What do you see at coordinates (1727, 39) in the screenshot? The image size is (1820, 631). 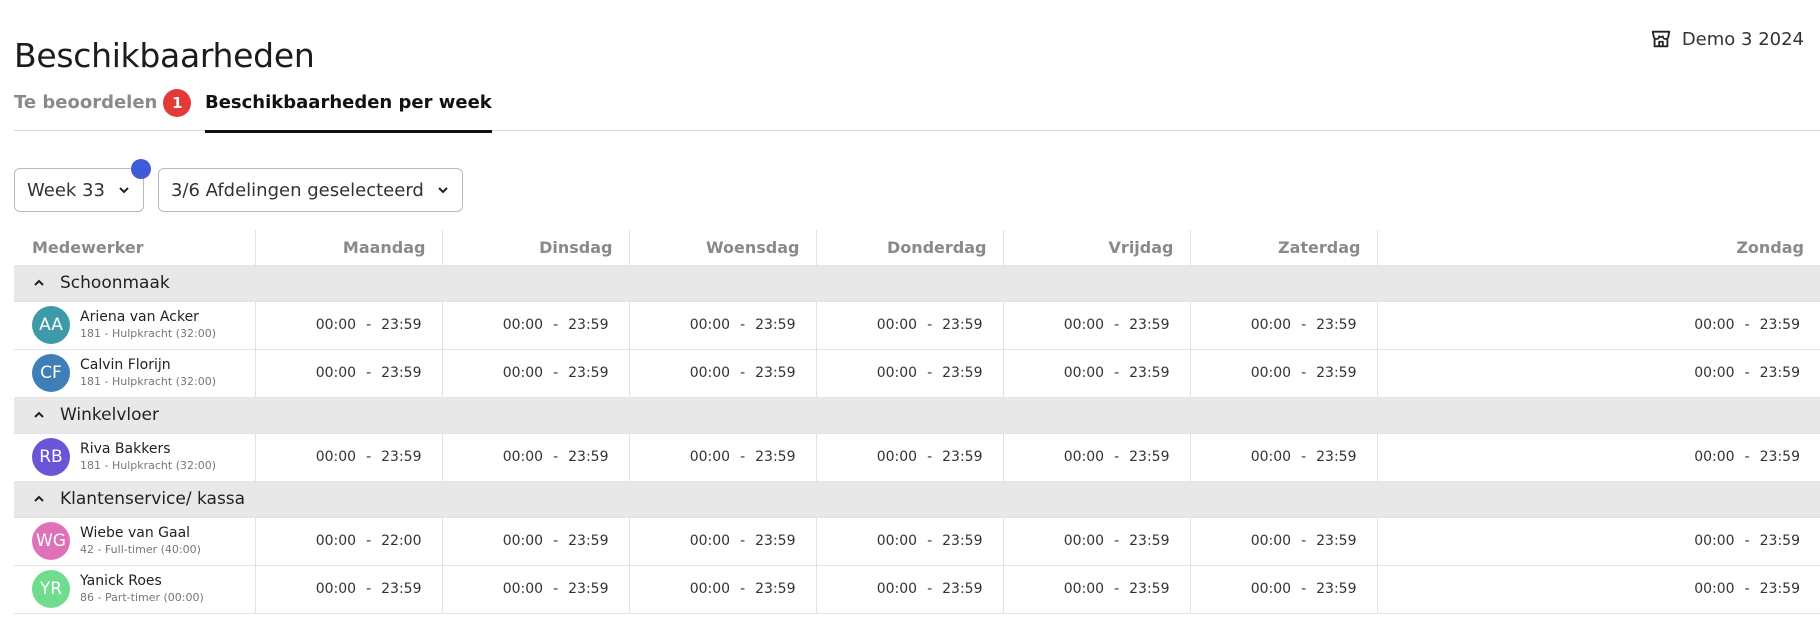 I see `store-selector: Demo 3 2024` at bounding box center [1727, 39].